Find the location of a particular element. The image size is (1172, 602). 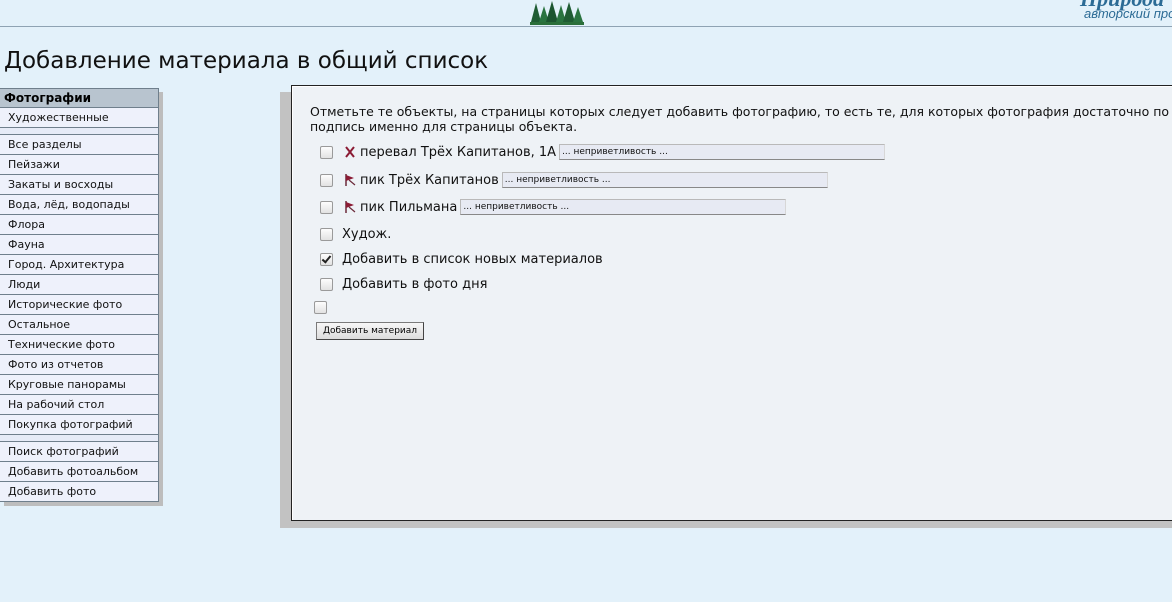

photo-of-day-checkbox is located at coordinates (326, 284).